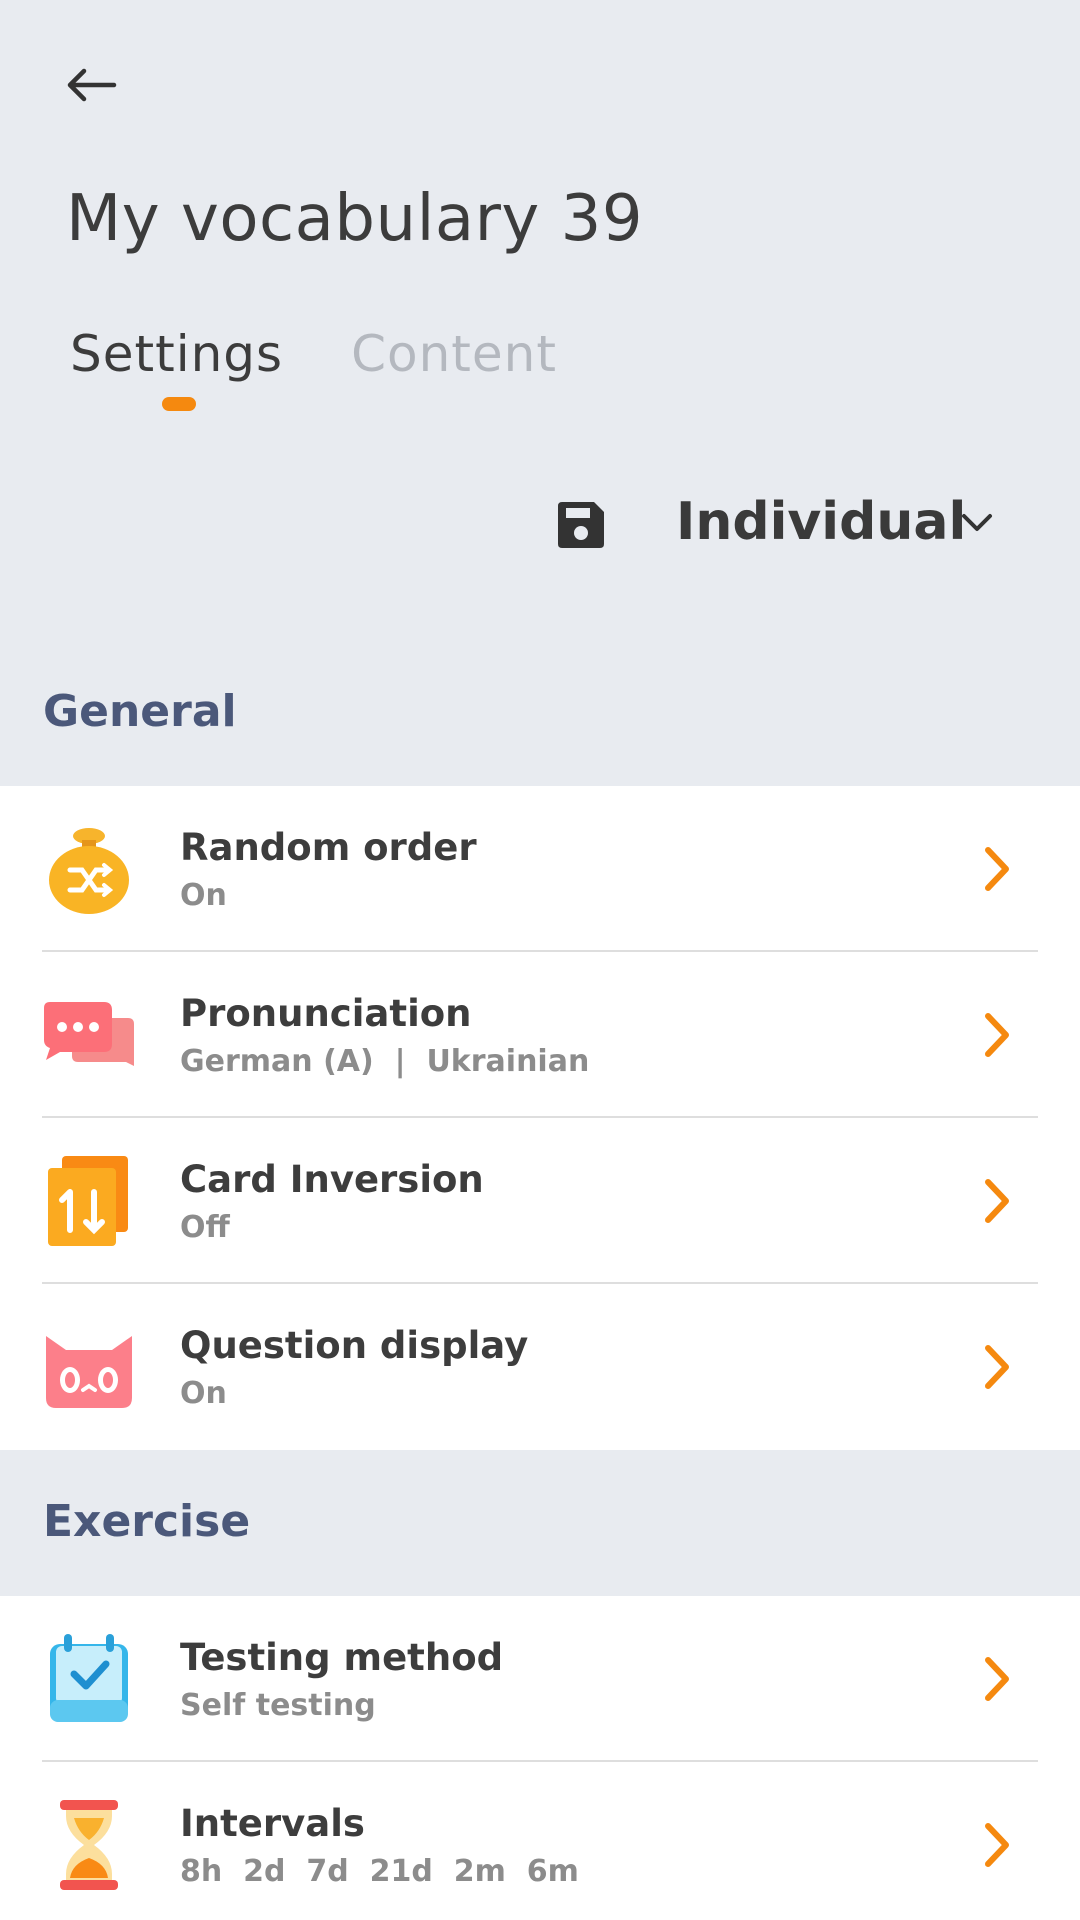  Describe the element at coordinates (313, 368) in the screenshot. I see `tab-bar: Settings Content` at that location.